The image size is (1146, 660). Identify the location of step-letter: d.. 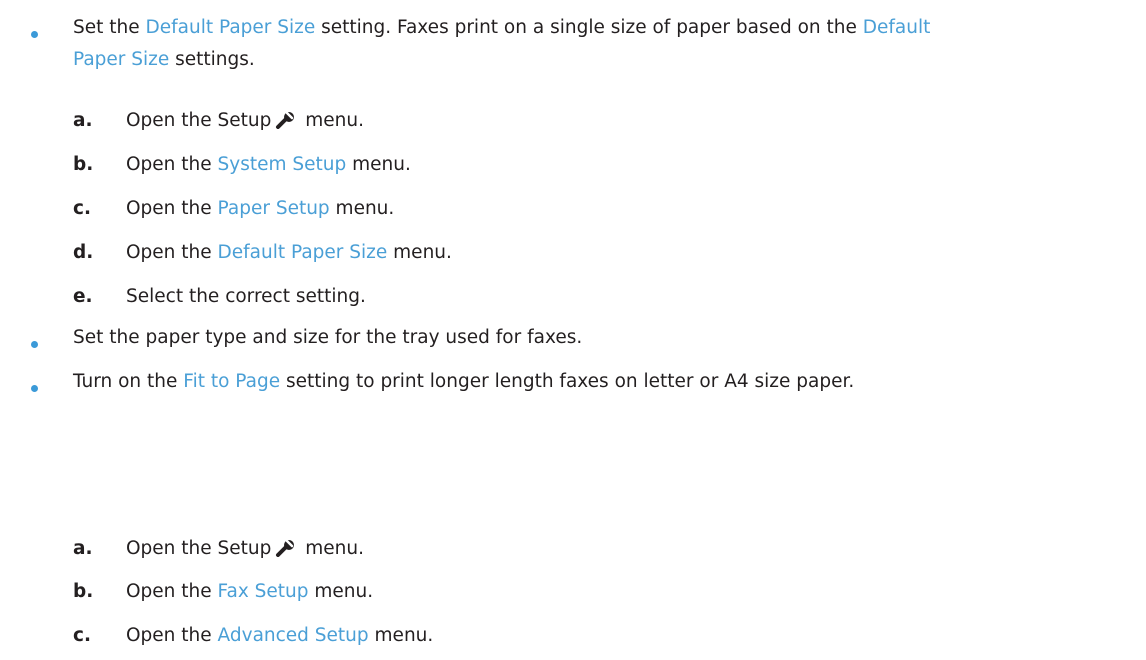
(83, 252).